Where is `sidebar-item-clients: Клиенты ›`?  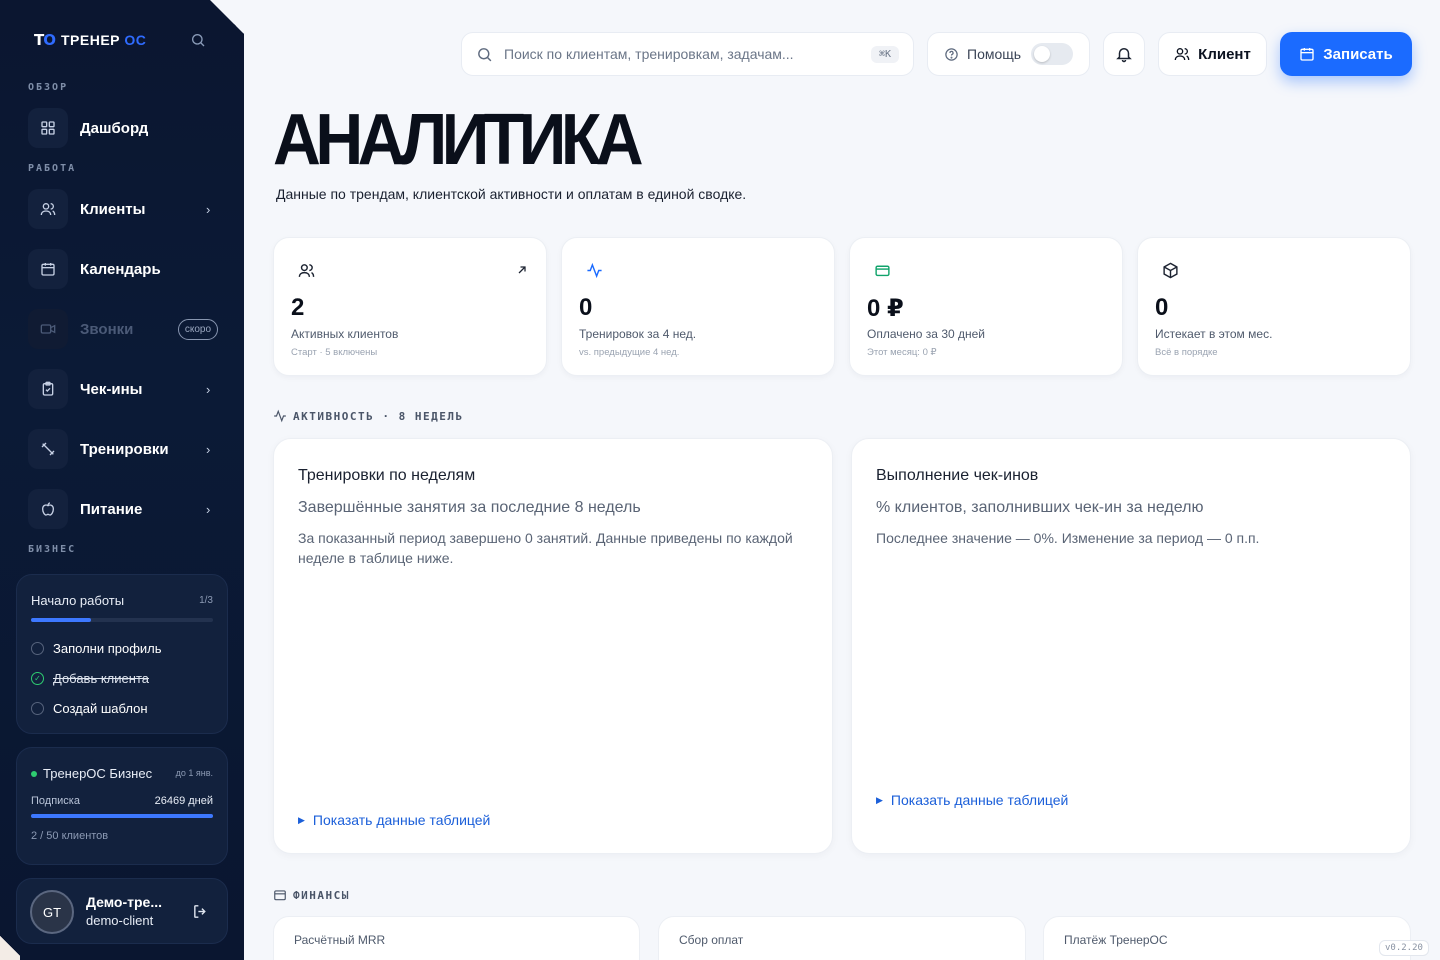
sidebar-item-clients: Клиенты › is located at coordinates (123, 209).